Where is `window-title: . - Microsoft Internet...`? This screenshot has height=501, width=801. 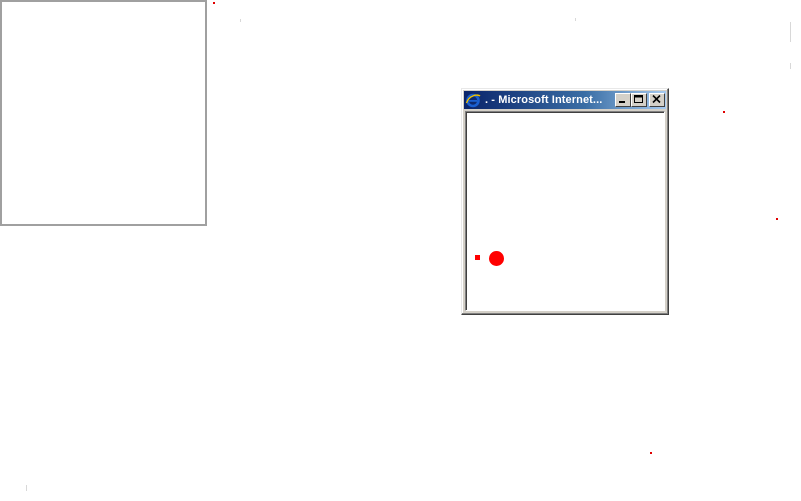
window-title: . - Microsoft Internet... is located at coordinates (544, 100).